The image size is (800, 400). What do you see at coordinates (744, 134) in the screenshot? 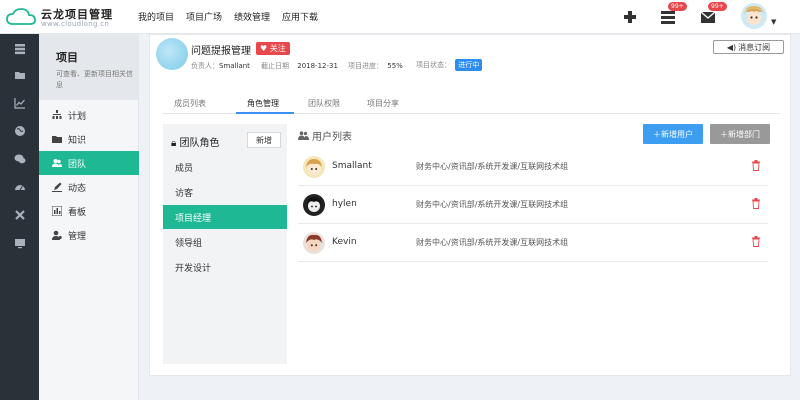
I see `add-dept-label: 新增部门` at bounding box center [744, 134].